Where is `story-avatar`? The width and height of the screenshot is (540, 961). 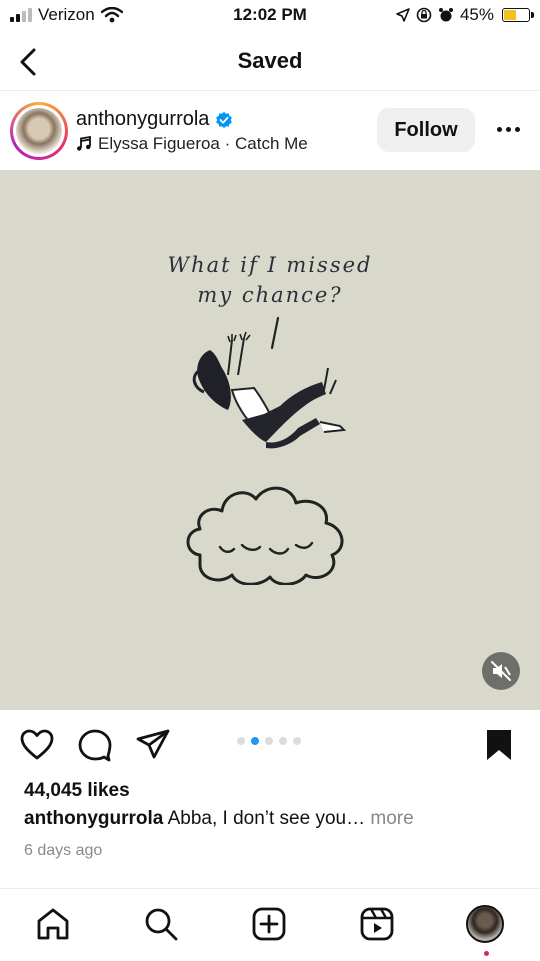 story-avatar is located at coordinates (39, 131).